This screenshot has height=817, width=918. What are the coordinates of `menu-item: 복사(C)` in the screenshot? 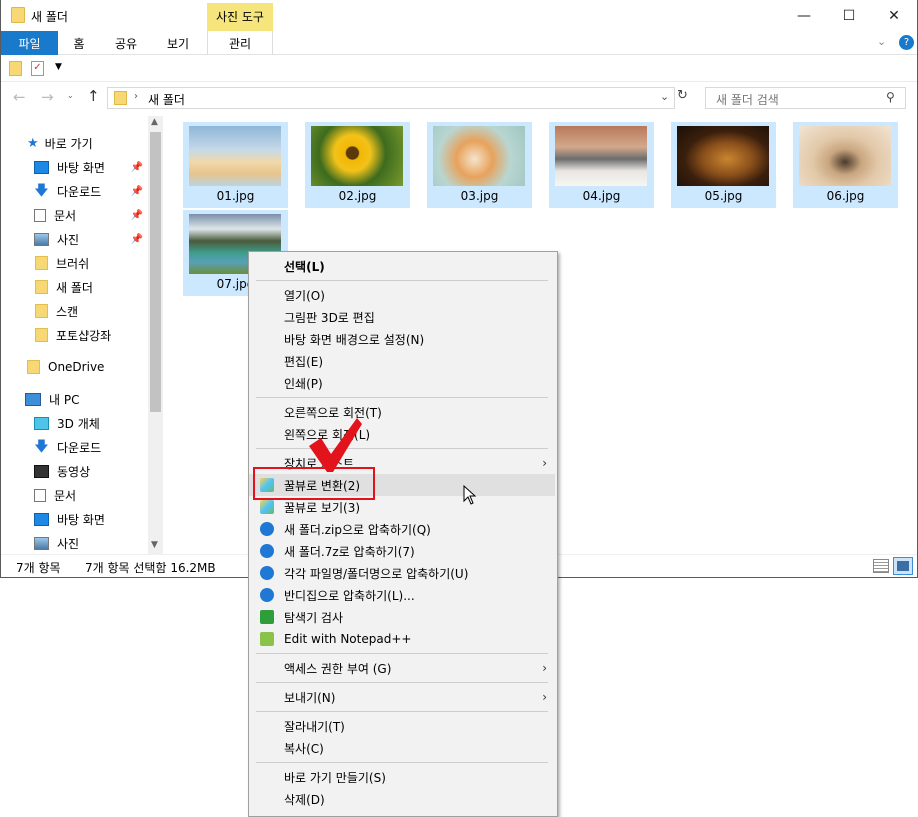 It's located at (403, 748).